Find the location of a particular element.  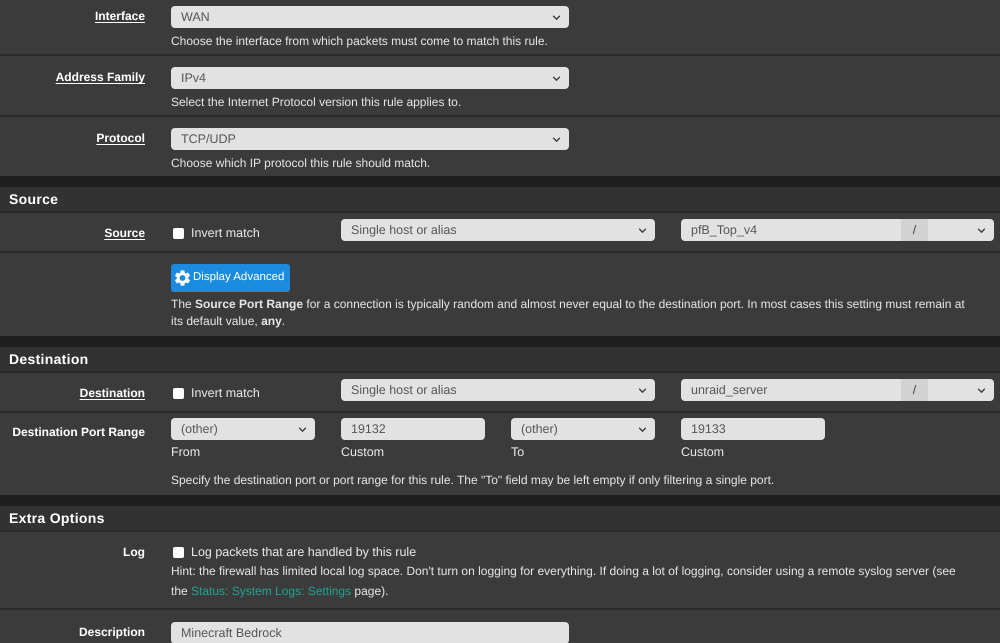

dropdown: TCP/UDP is located at coordinates (370, 139).